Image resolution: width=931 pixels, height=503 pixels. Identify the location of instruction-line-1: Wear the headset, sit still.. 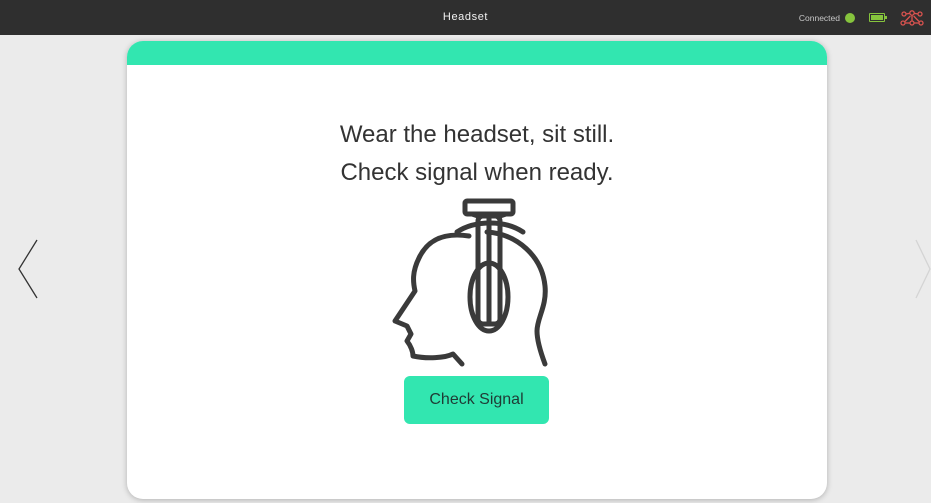
(477, 134).